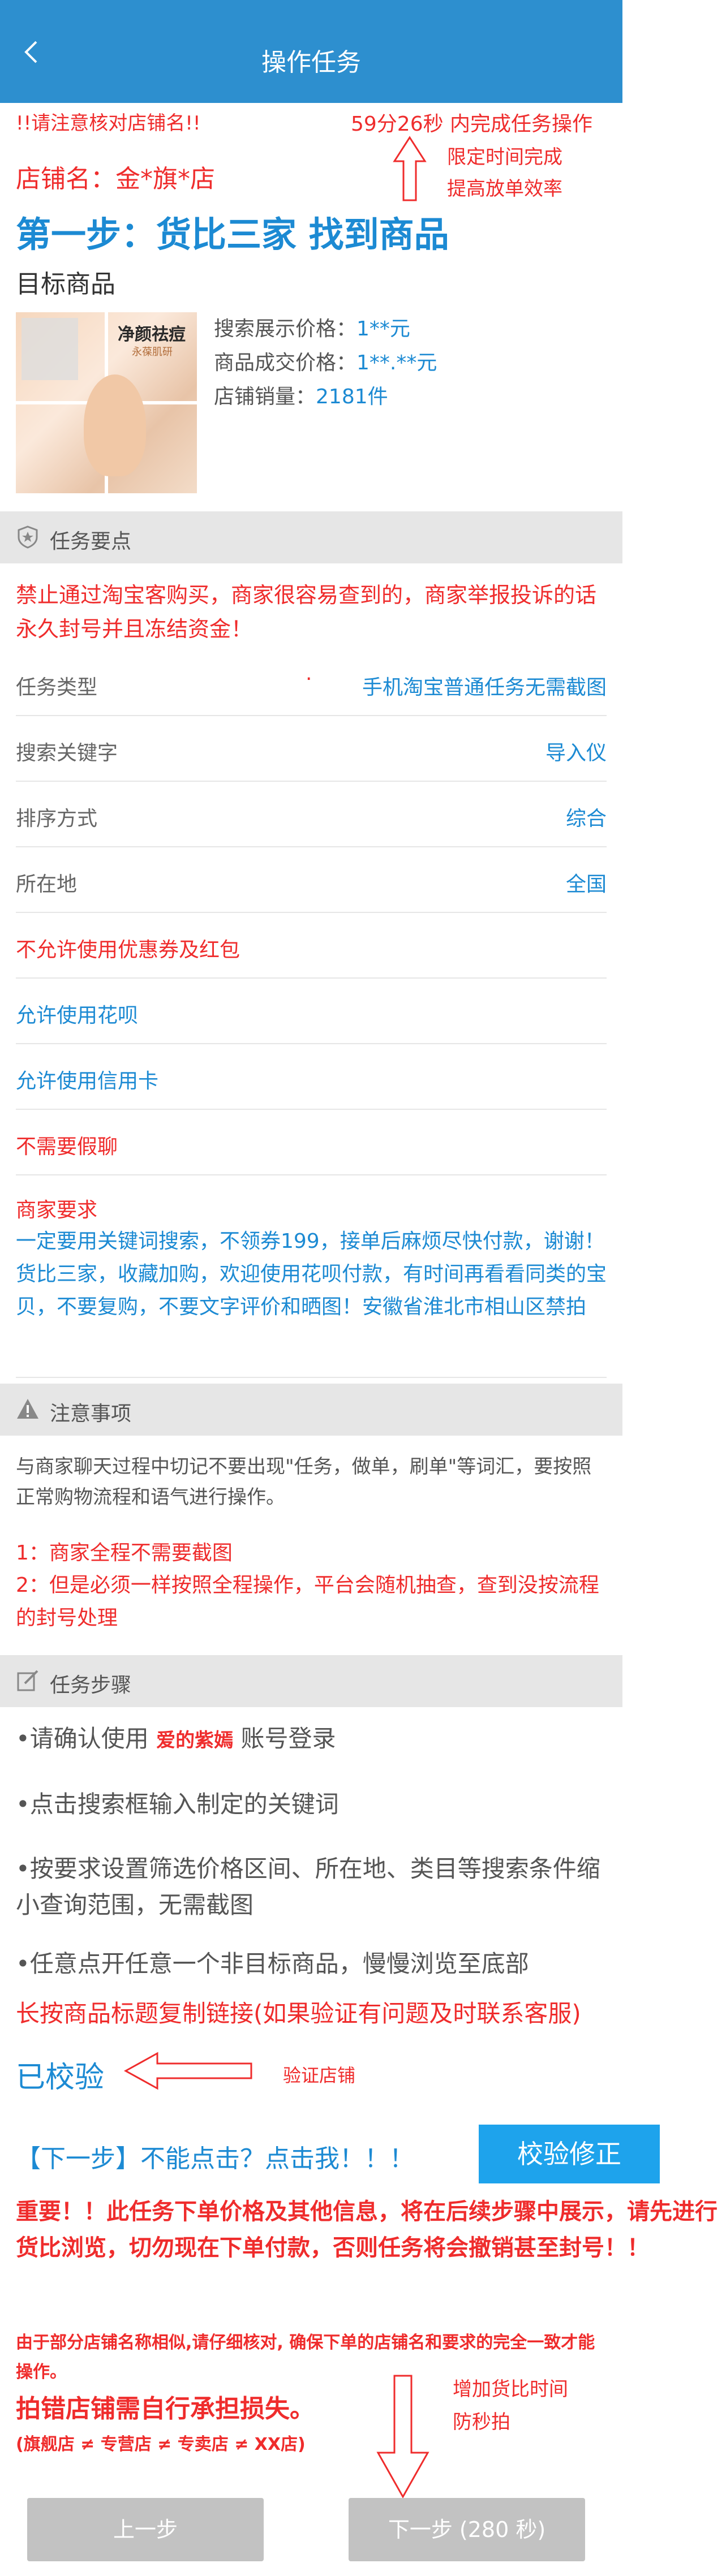  What do you see at coordinates (177, 1804) in the screenshot?
I see `step-search: •点击搜索框输入制定的关键词` at bounding box center [177, 1804].